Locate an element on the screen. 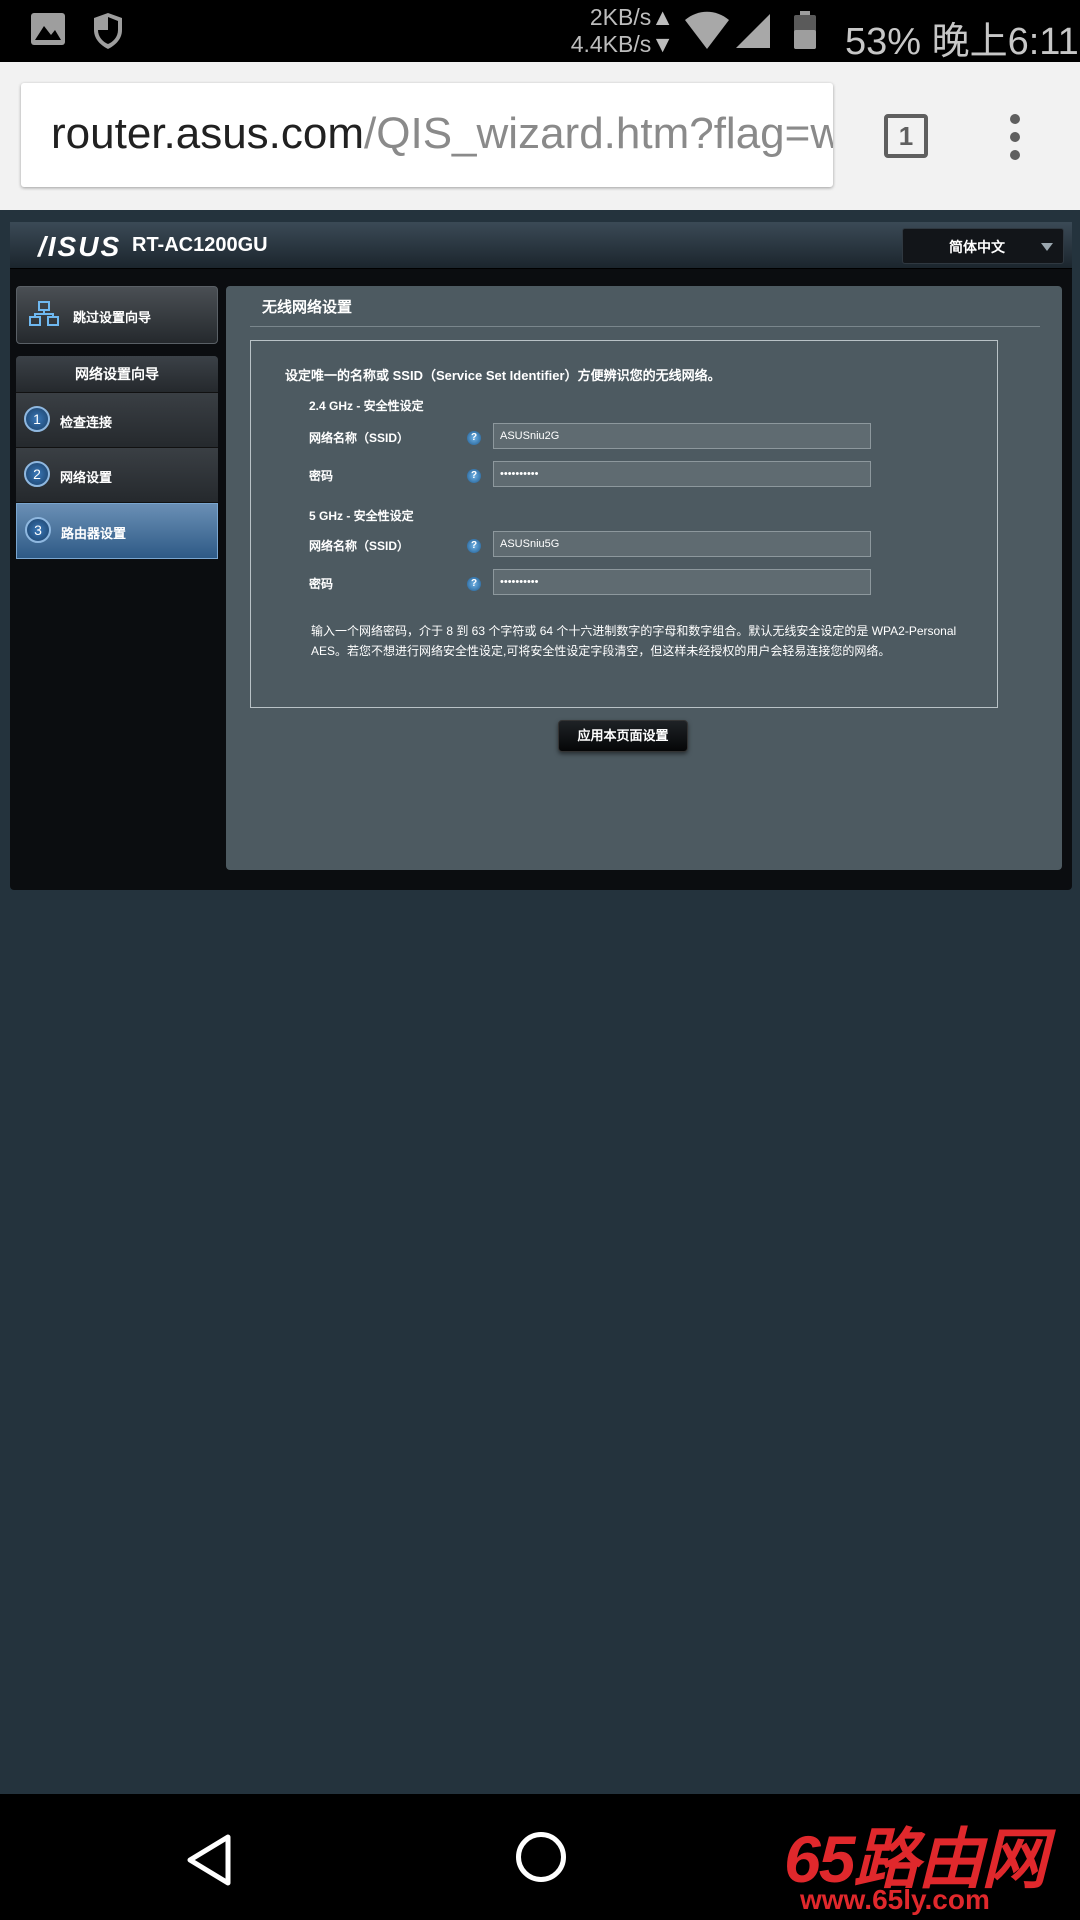 Image resolution: width=1080 pixels, height=1920 pixels. url-text: router.asus.com/QIS_wizard.htm?flag=w is located at coordinates (442, 134).